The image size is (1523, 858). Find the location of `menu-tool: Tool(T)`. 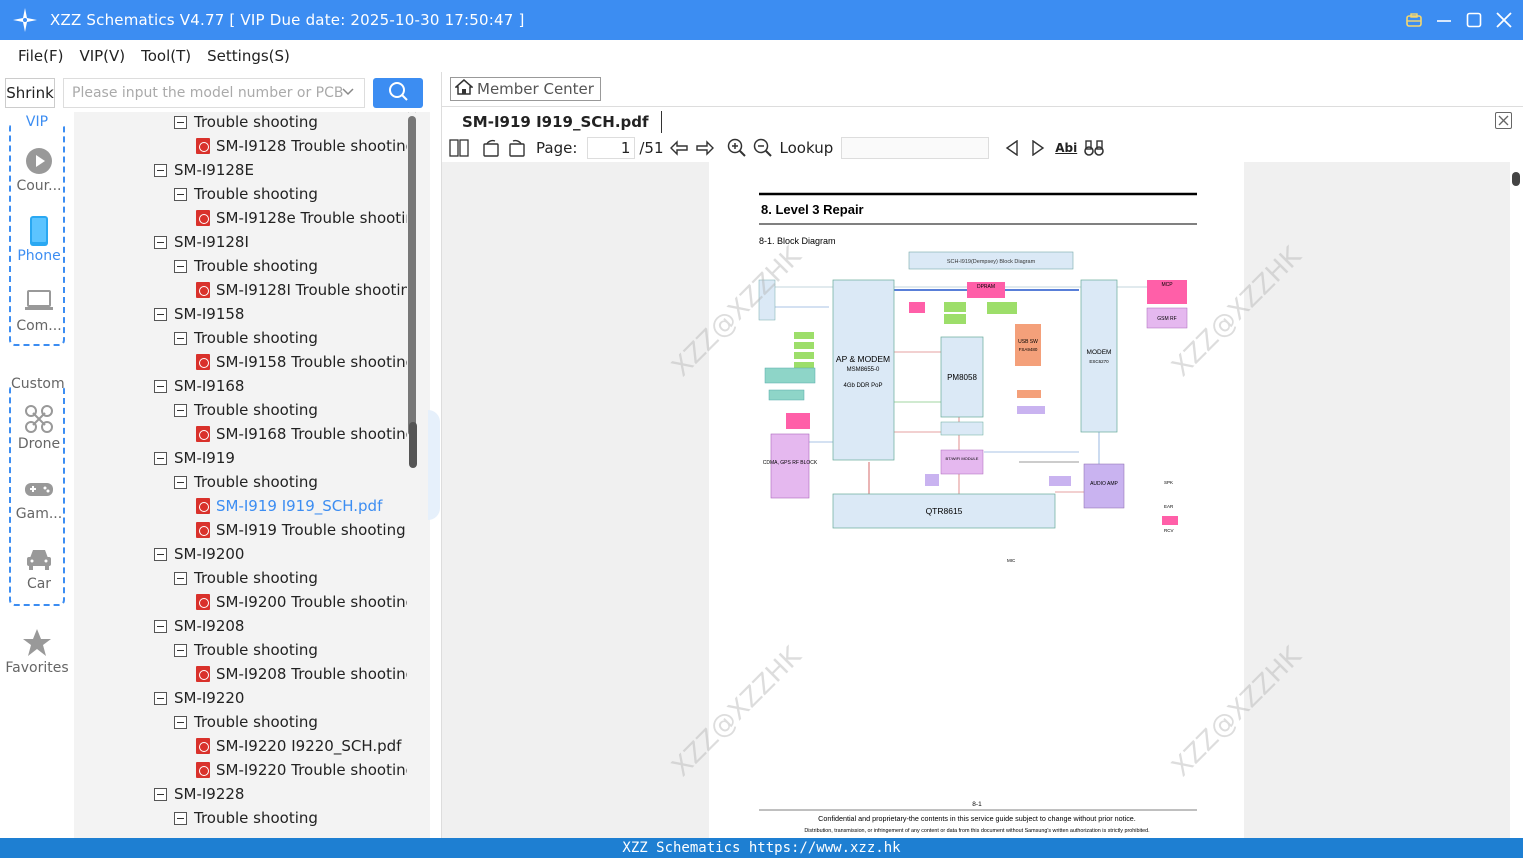

menu-tool: Tool(T) is located at coordinates (166, 56).